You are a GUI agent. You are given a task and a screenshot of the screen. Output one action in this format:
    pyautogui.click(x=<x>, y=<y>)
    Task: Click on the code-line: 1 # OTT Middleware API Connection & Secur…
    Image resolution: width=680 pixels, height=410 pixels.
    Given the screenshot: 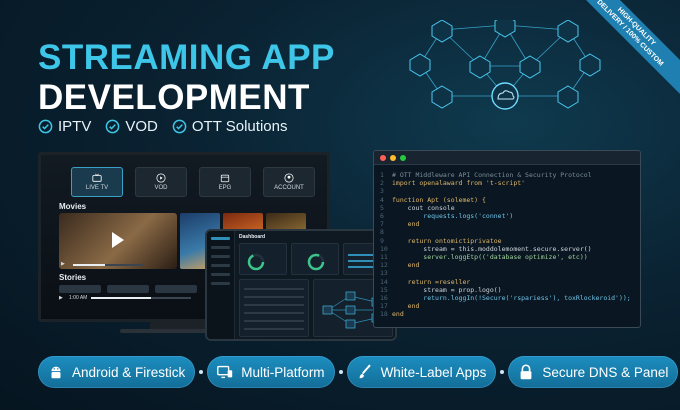 What is the action you would take?
    pyautogui.click(x=507, y=175)
    